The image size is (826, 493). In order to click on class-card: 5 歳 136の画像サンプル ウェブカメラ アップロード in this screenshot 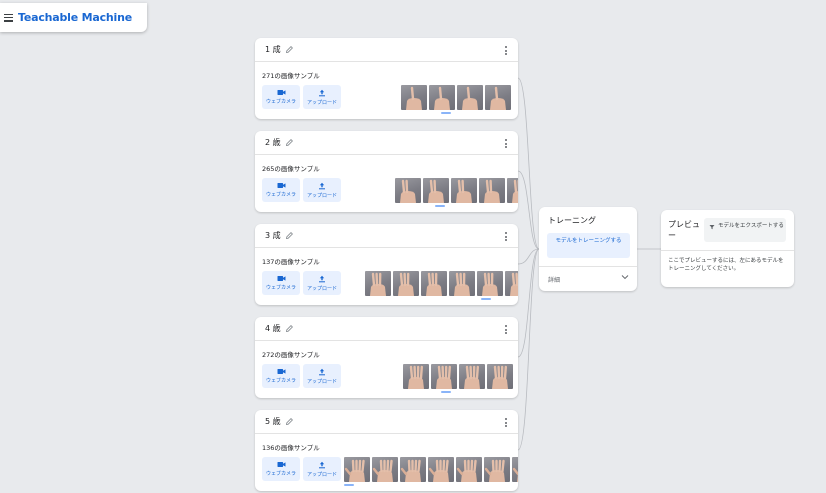, I will do `click(386, 450)`.